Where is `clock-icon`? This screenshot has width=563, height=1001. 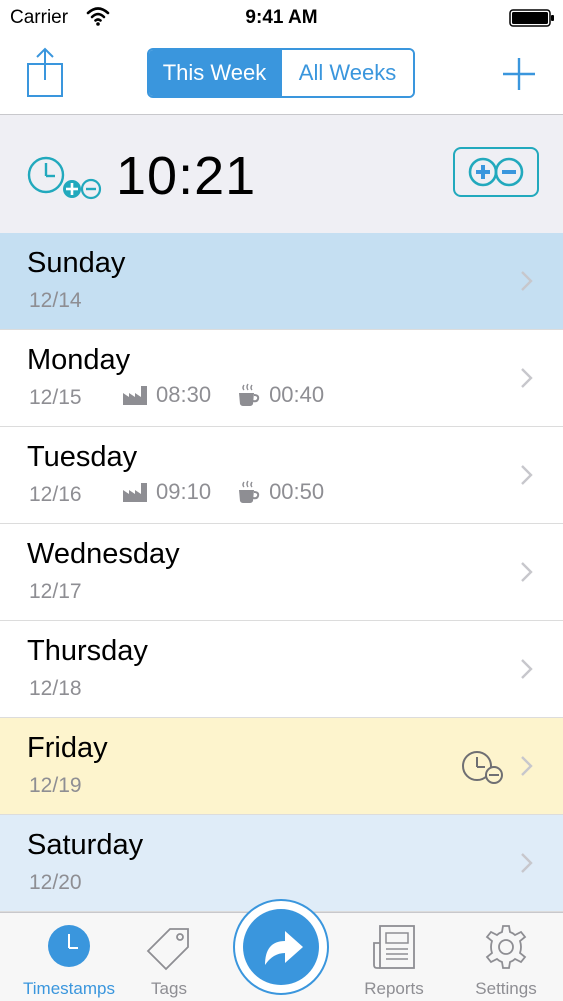 clock-icon is located at coordinates (69, 946).